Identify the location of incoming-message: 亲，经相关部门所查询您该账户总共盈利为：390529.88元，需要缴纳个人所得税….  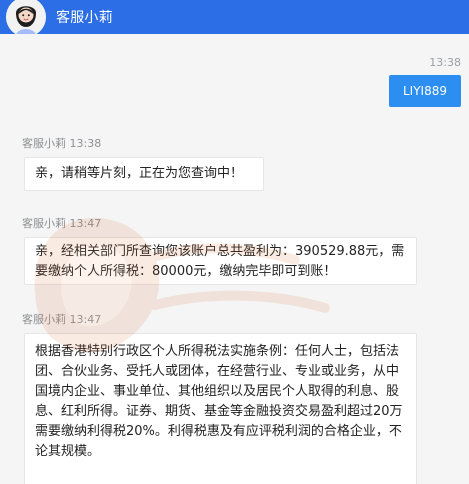
(220, 261).